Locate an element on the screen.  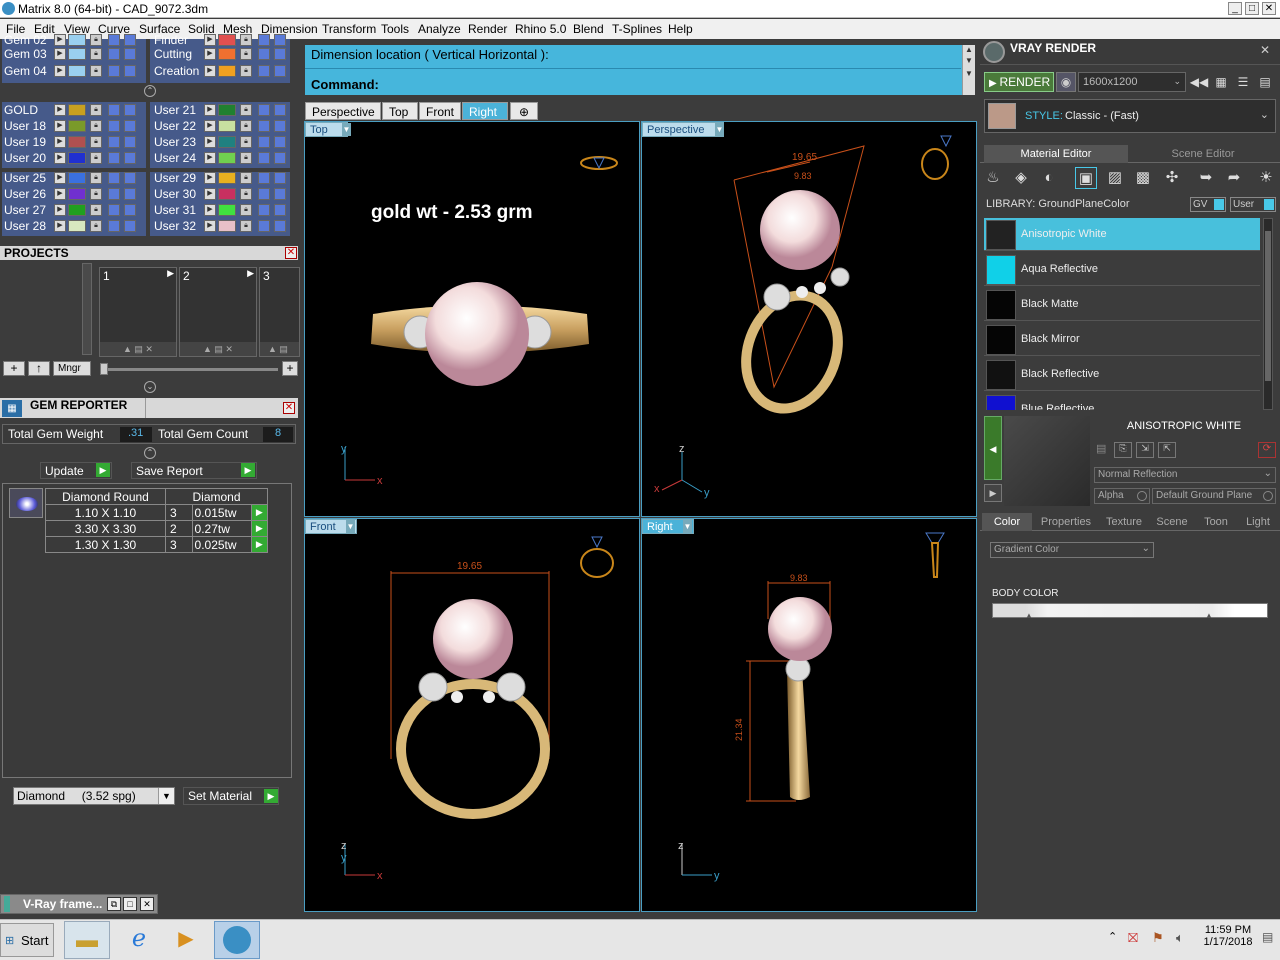
layer-row: Creation ▶ 🔒︎ is located at coordinates (220, 71).